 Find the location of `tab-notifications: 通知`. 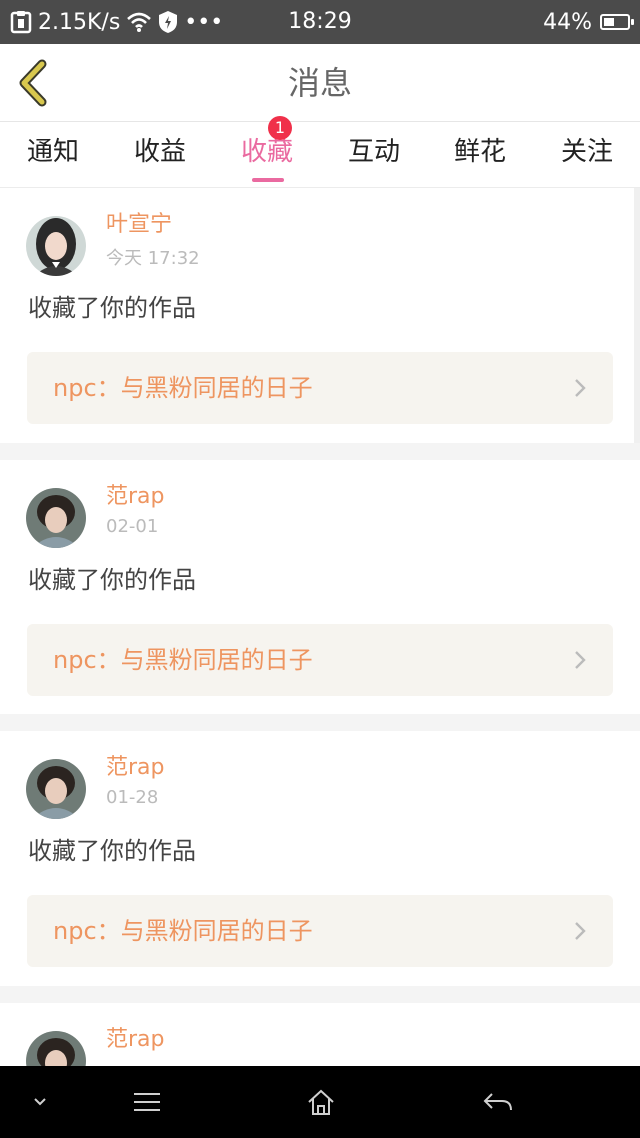

tab-notifications: 通知 is located at coordinates (53, 154).